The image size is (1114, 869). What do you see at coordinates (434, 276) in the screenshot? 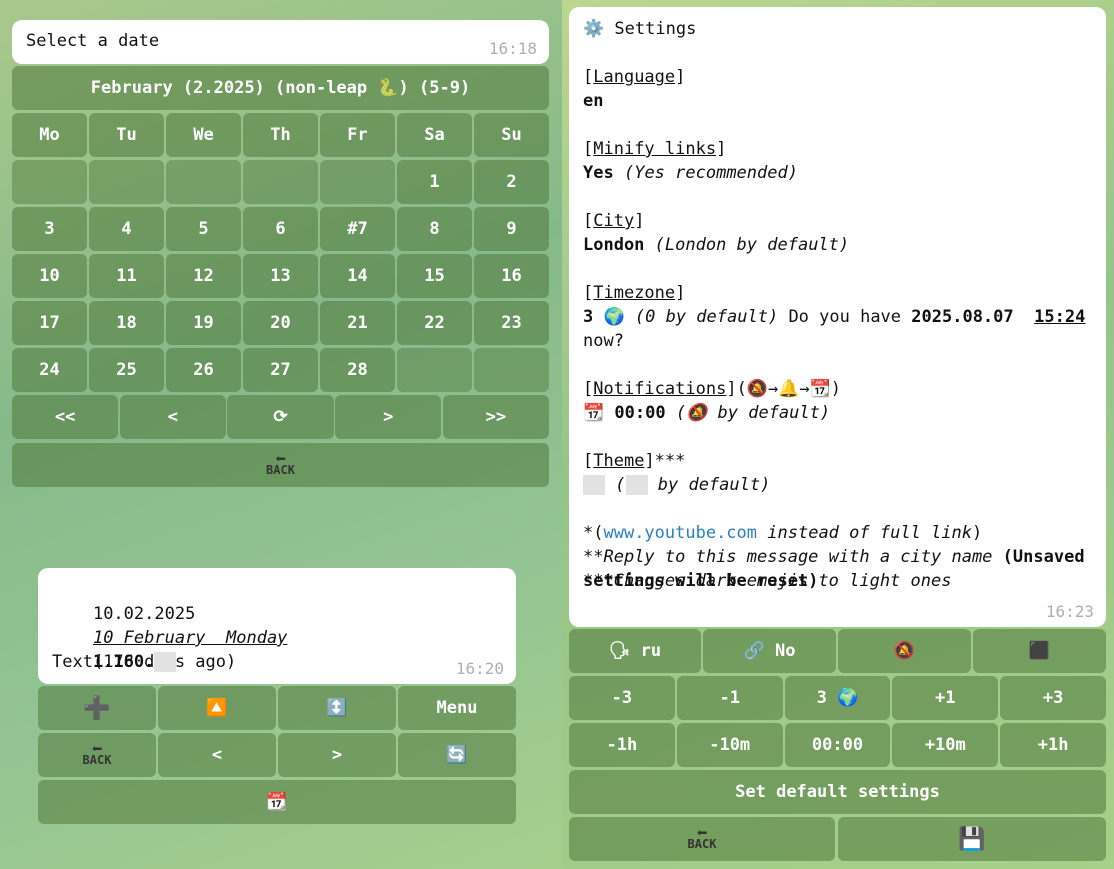
I see `day-button: 15` at bounding box center [434, 276].